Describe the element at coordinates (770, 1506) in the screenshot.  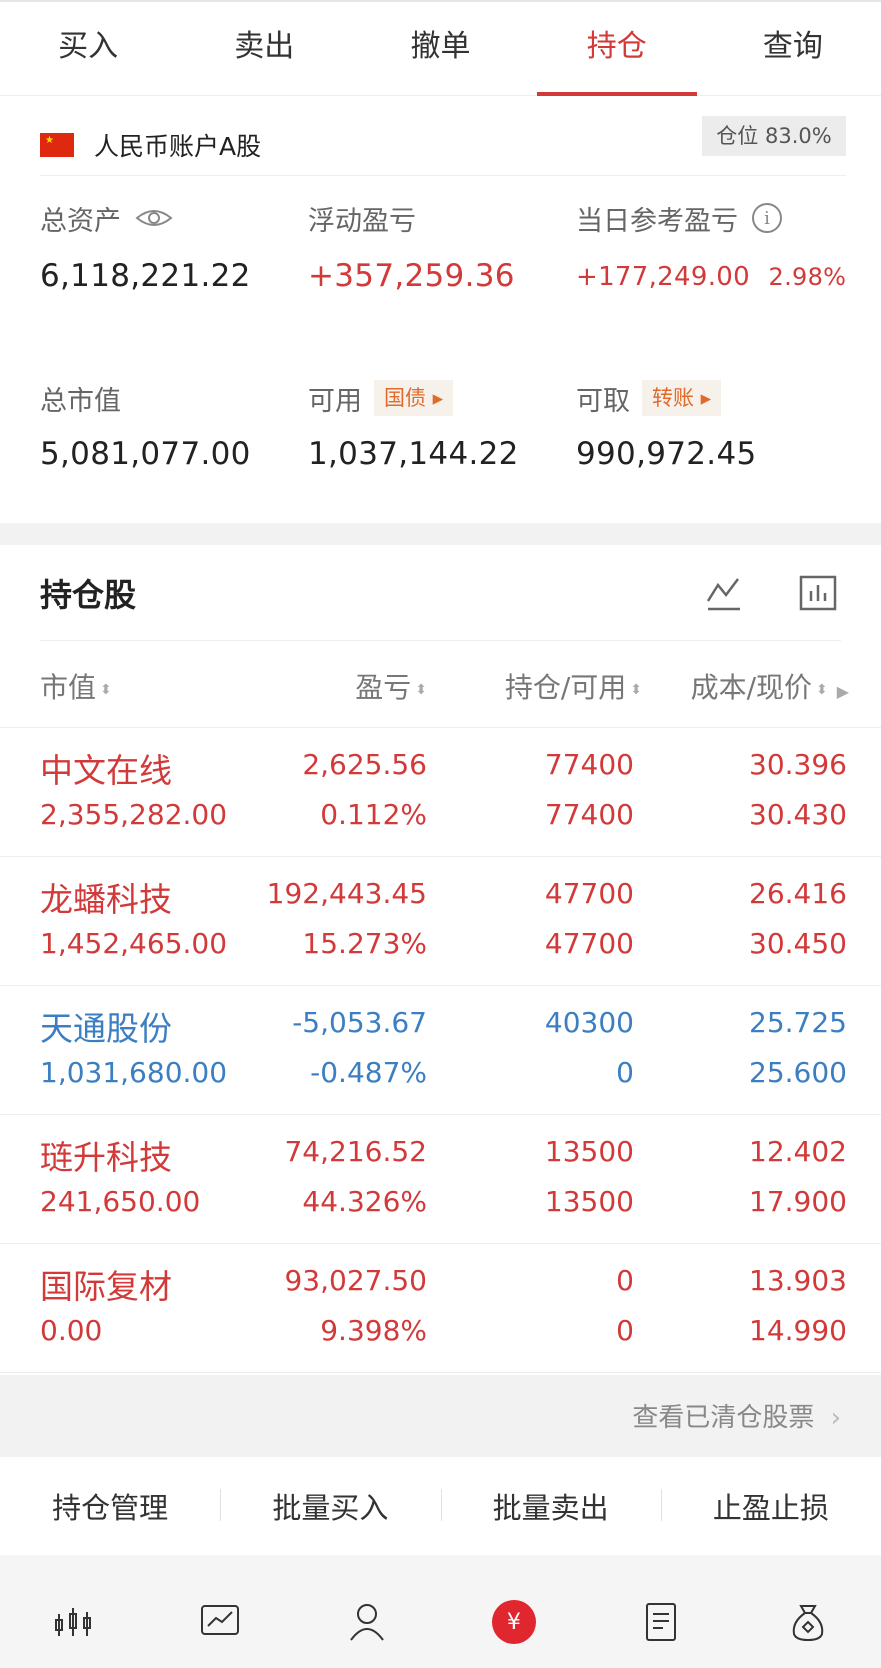
I see `take-profit-stop-loss-button: 止盈止损` at that location.